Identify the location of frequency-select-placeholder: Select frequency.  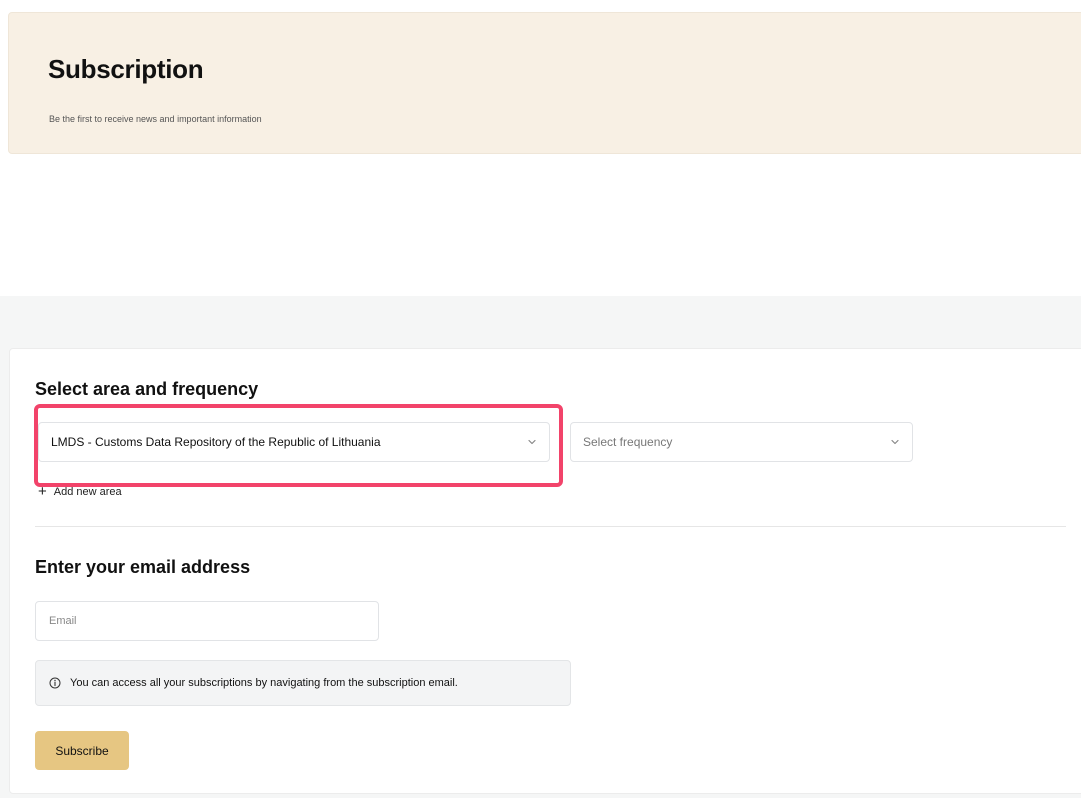
(628, 442).